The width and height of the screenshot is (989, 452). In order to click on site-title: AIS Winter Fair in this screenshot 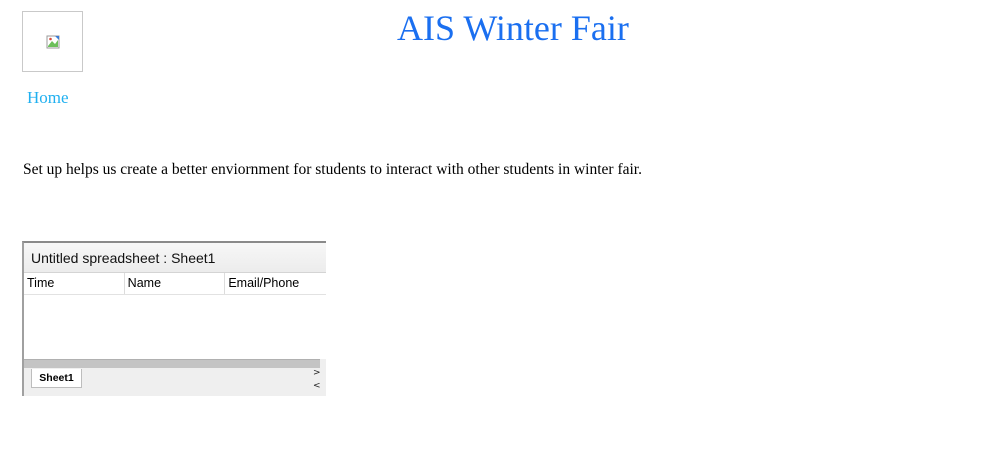, I will do `click(513, 28)`.